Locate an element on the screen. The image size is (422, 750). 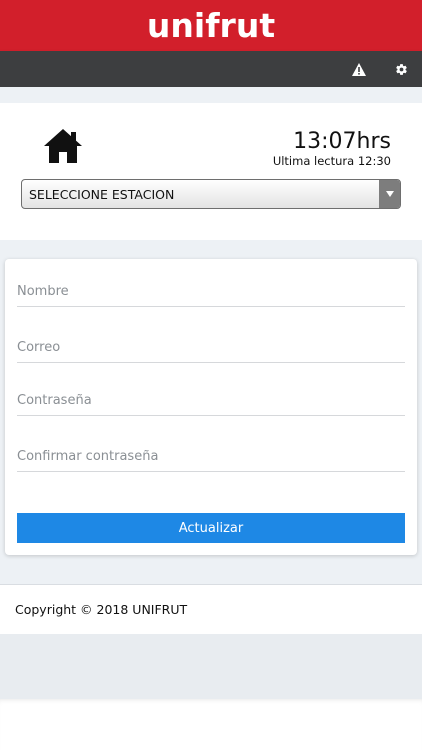
warning-icon is located at coordinates (359, 69).